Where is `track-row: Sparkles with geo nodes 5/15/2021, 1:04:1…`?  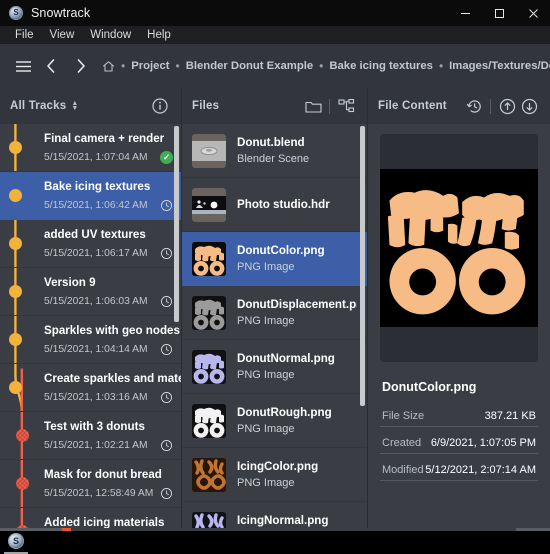 track-row: Sparkles with geo nodes 5/15/2021, 1:04:1… is located at coordinates (90, 340).